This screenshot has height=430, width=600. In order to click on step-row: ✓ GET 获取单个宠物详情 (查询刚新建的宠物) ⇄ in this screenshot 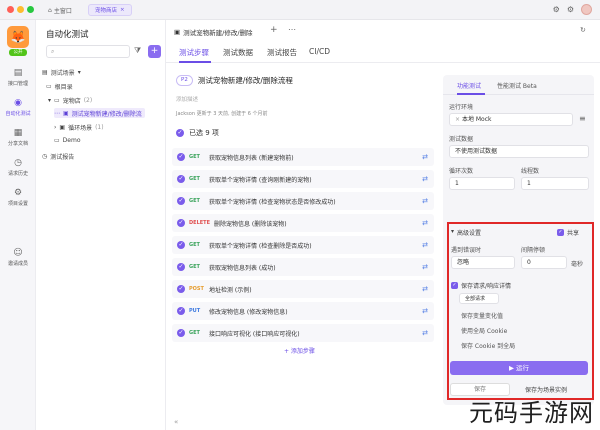, I will do `click(303, 179)`.